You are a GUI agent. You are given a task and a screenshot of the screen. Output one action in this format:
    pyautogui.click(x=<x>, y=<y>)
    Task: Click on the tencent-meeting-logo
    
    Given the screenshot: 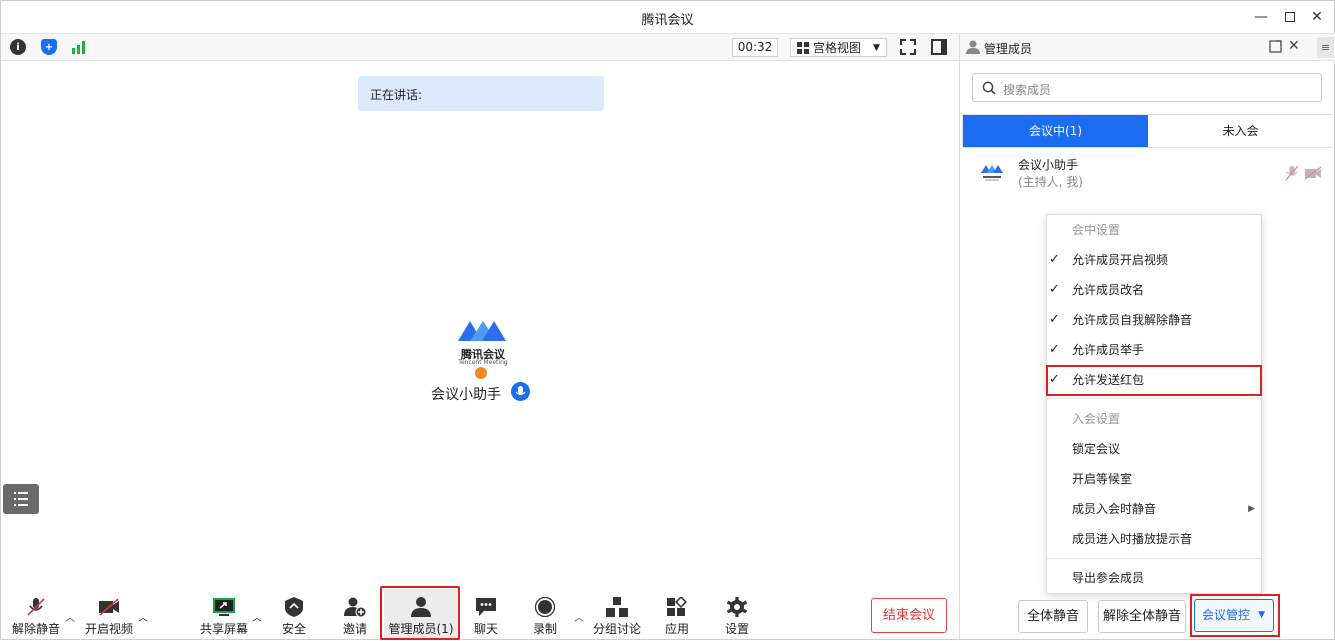 What is the action you would take?
    pyautogui.click(x=482, y=331)
    